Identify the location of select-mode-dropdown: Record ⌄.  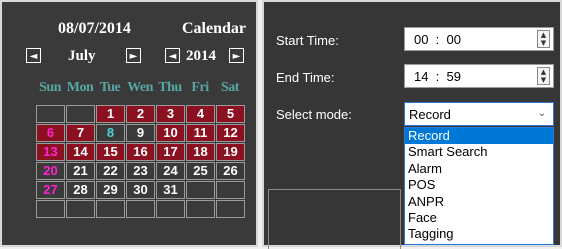
(479, 114).